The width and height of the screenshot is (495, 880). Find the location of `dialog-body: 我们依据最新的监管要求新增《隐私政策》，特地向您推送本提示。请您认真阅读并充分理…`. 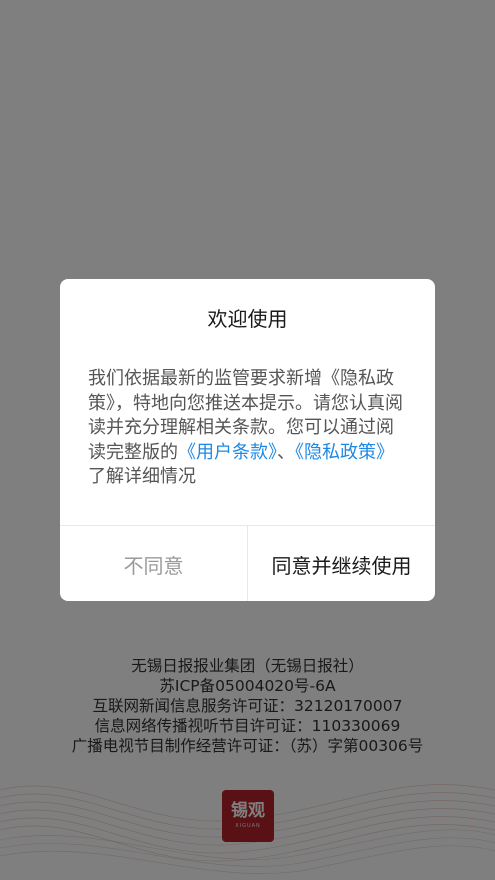

dialog-body: 我们依据最新的监管要求新增《隐私政策》，特地向您推送本提示。请您认真阅读并充分理… is located at coordinates (249, 428).